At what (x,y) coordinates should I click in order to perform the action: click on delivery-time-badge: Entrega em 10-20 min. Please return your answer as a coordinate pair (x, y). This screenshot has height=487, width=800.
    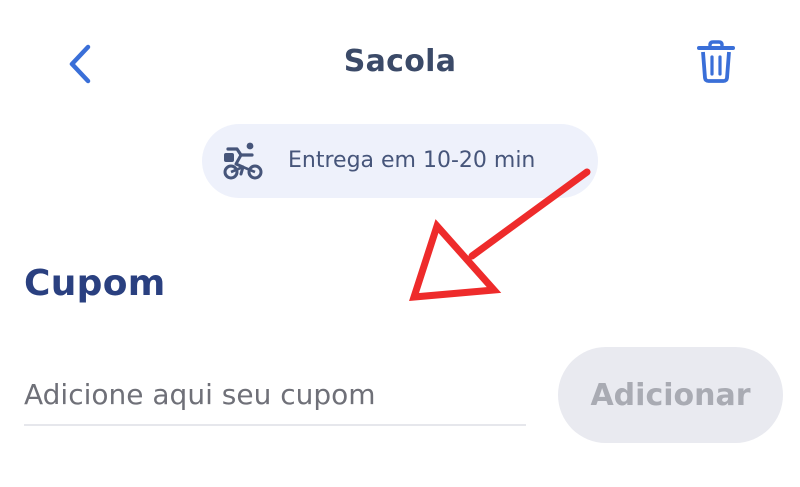
    Looking at the image, I should click on (400, 161).